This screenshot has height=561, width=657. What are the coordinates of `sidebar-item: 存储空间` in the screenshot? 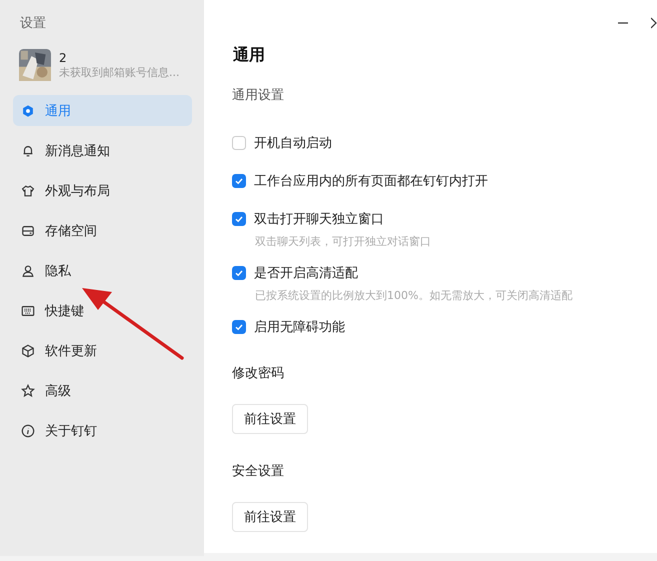 It's located at (102, 230).